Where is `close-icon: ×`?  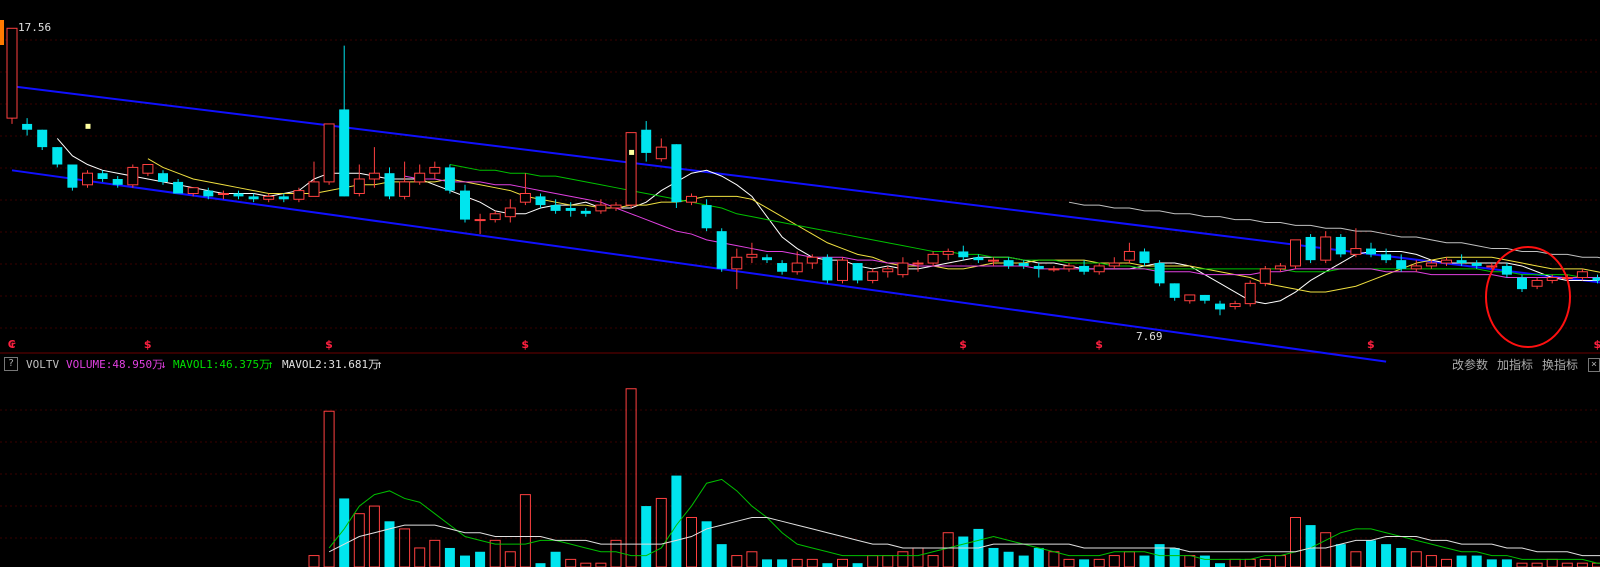 close-icon: × is located at coordinates (1594, 365).